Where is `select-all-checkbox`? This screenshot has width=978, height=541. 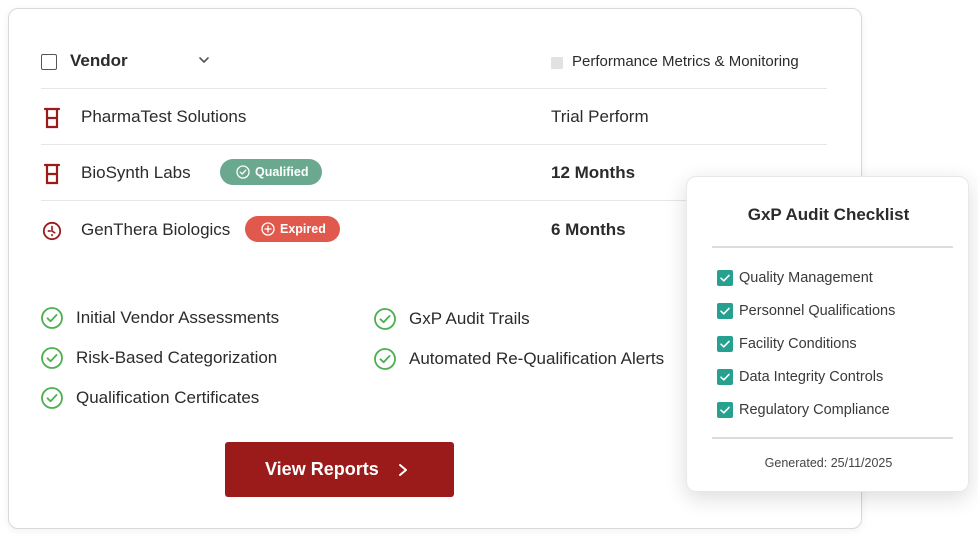 select-all-checkbox is located at coordinates (49, 62).